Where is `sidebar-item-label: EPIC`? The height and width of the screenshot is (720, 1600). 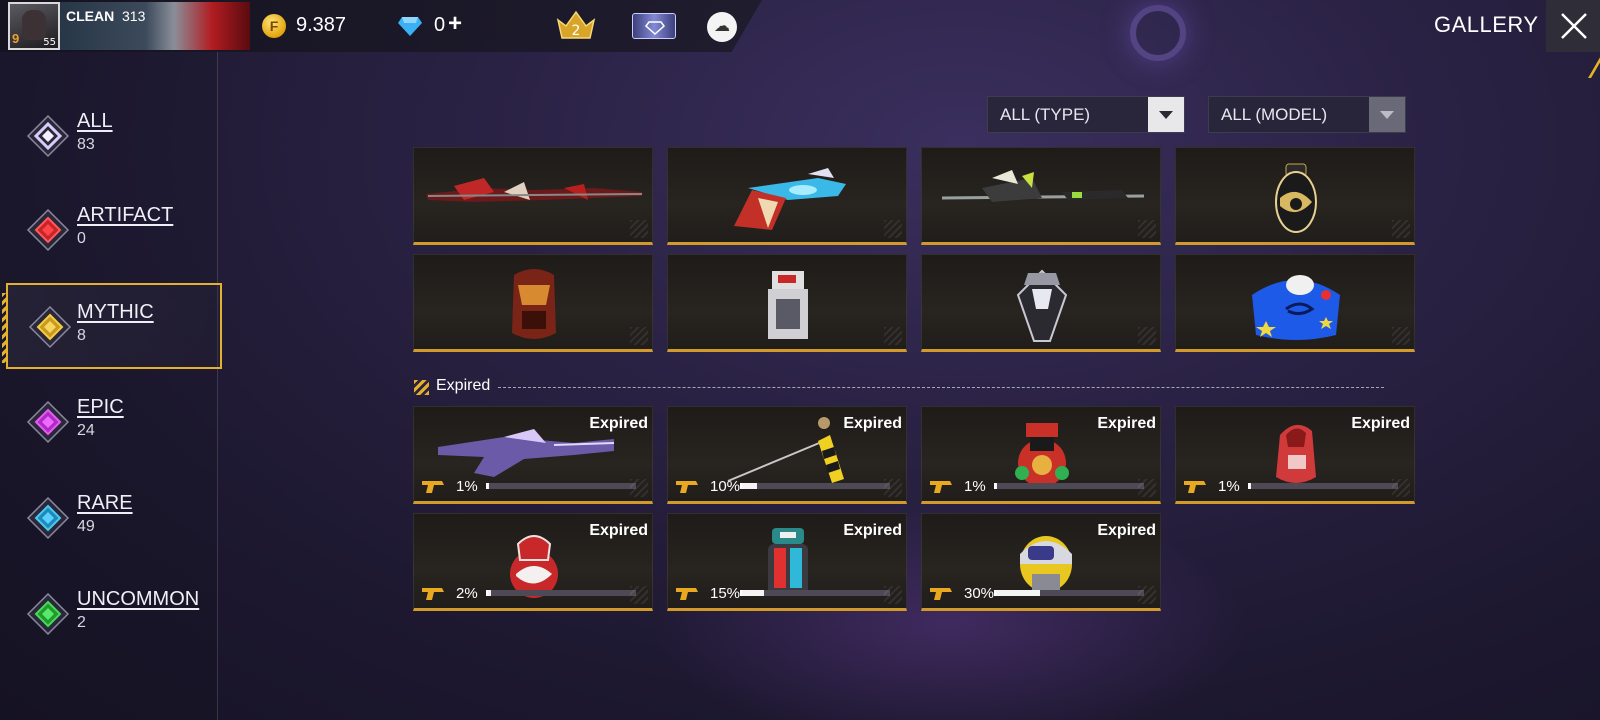 sidebar-item-label: EPIC is located at coordinates (100, 407).